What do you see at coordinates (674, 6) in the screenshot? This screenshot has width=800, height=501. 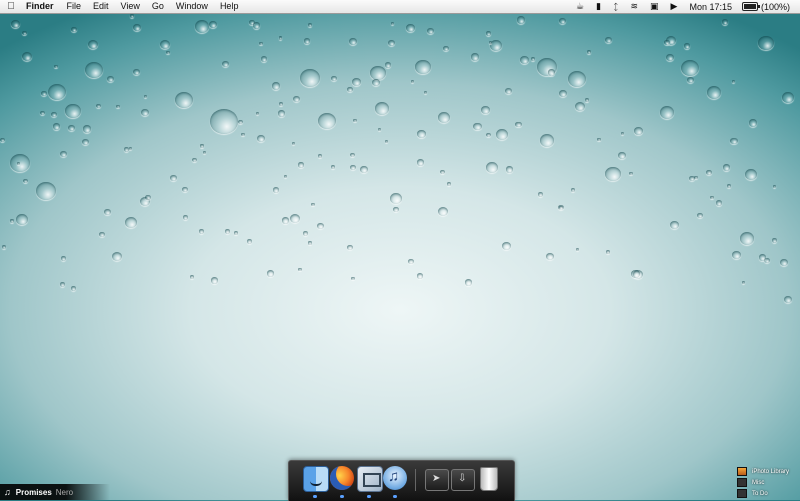 I see `volume-icon: ▶` at bounding box center [674, 6].